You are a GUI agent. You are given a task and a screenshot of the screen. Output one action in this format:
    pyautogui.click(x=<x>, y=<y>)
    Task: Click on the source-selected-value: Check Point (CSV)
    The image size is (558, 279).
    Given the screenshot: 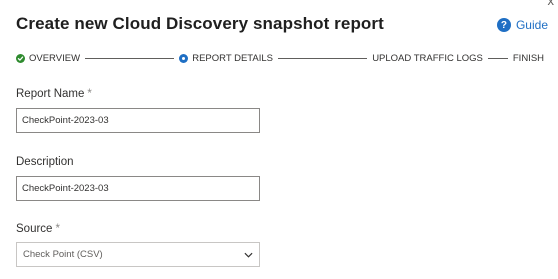 What is the action you would take?
    pyautogui.click(x=63, y=254)
    